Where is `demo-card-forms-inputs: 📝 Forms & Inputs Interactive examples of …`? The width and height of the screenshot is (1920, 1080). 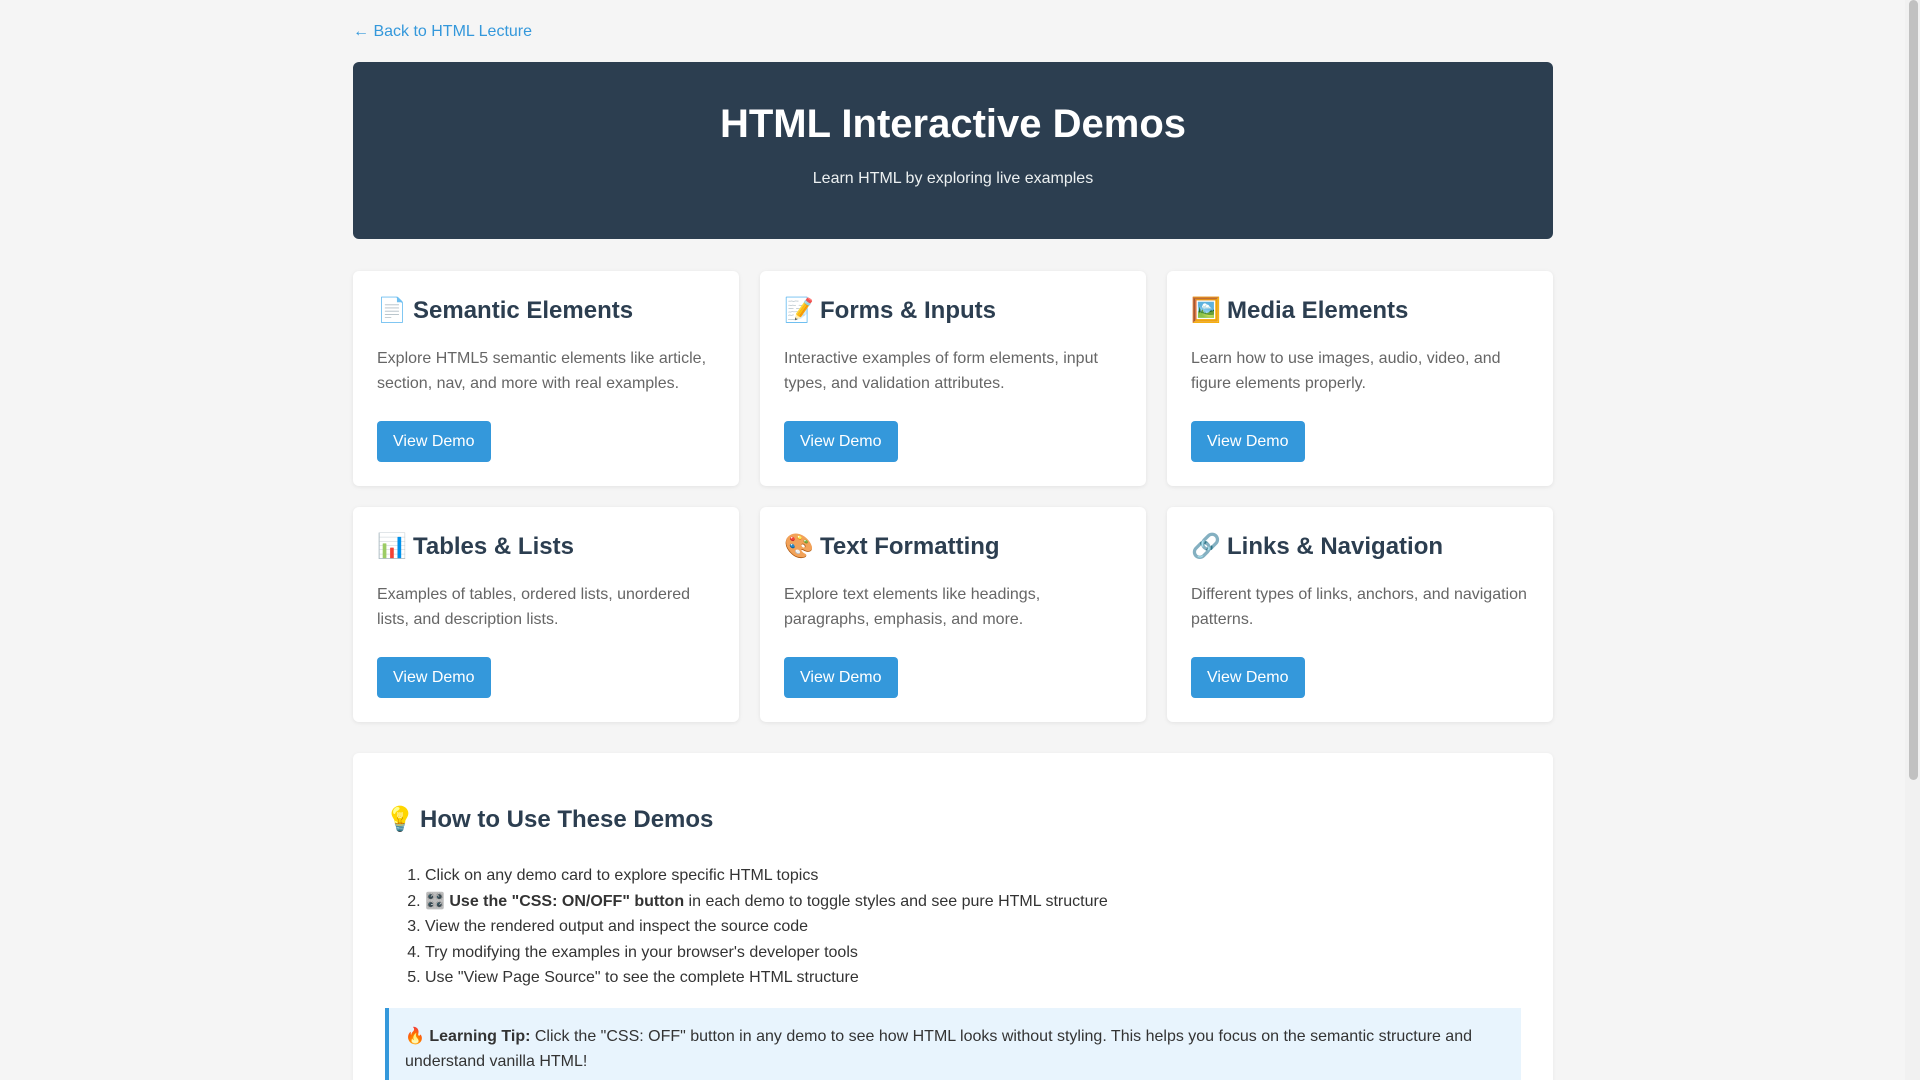 demo-card-forms-inputs: 📝 Forms & Inputs Interactive examples of … is located at coordinates (953, 378).